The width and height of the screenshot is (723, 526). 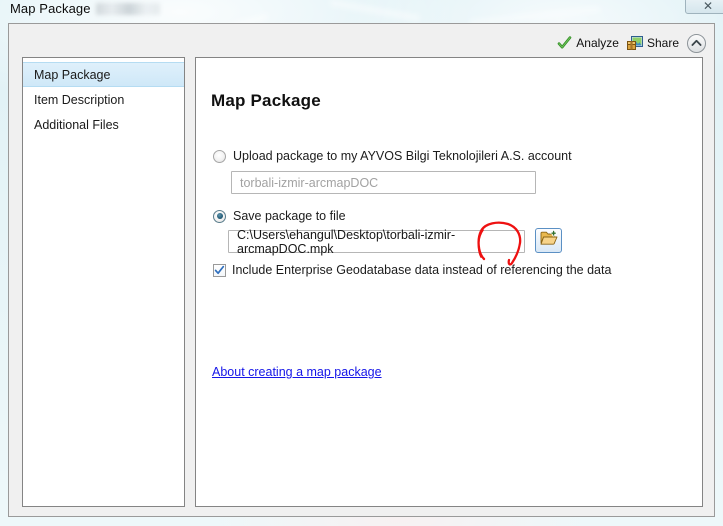 I want to click on open-folder-icon, so click(x=549, y=240).